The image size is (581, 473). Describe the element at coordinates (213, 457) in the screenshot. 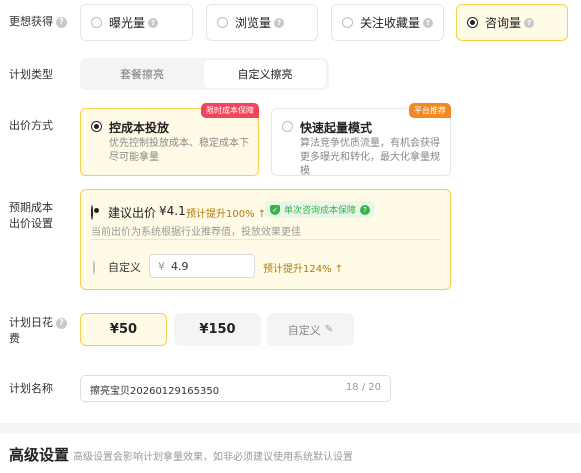

I see `advanced-desc: 高级设置会影响计划拿量效果，如非必须建议使用系统默认设置` at that location.